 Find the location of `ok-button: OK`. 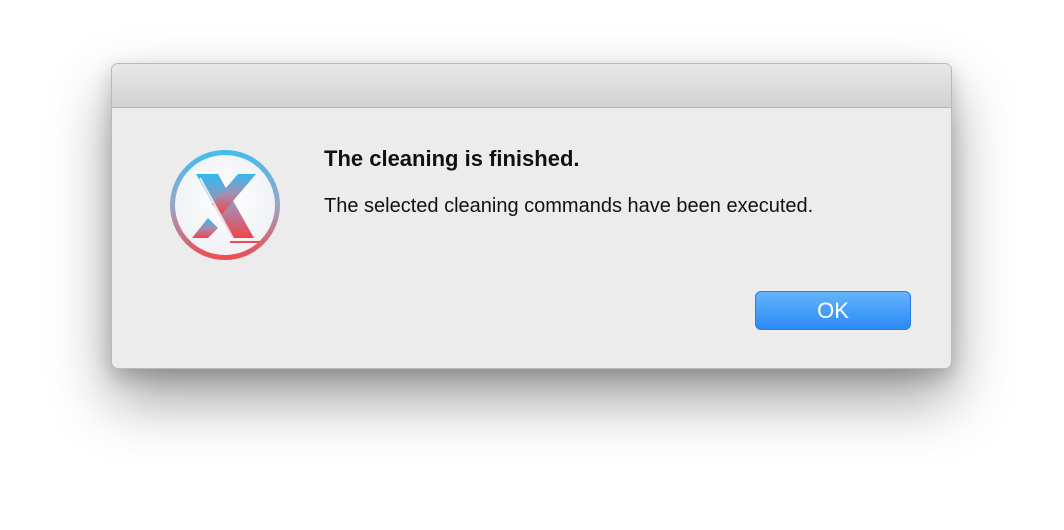

ok-button: OK is located at coordinates (833, 310).